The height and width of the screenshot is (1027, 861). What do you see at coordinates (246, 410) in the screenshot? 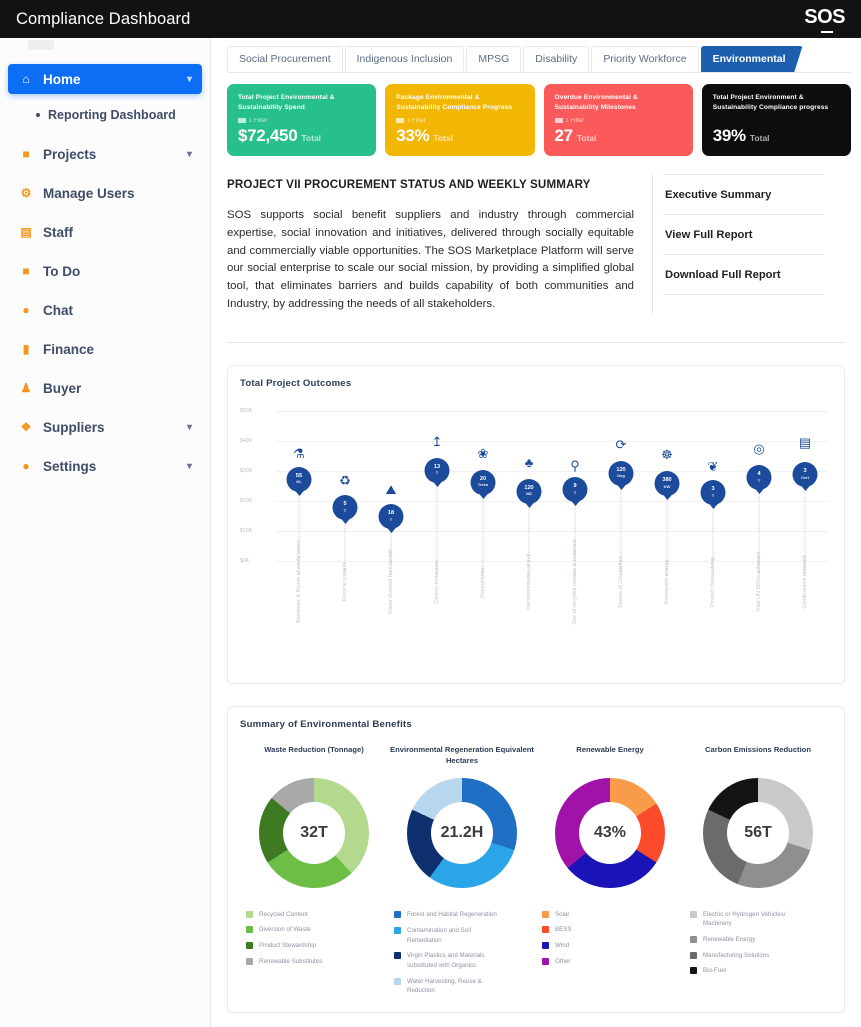
I see `y-axis-tick: $50K` at bounding box center [246, 410].